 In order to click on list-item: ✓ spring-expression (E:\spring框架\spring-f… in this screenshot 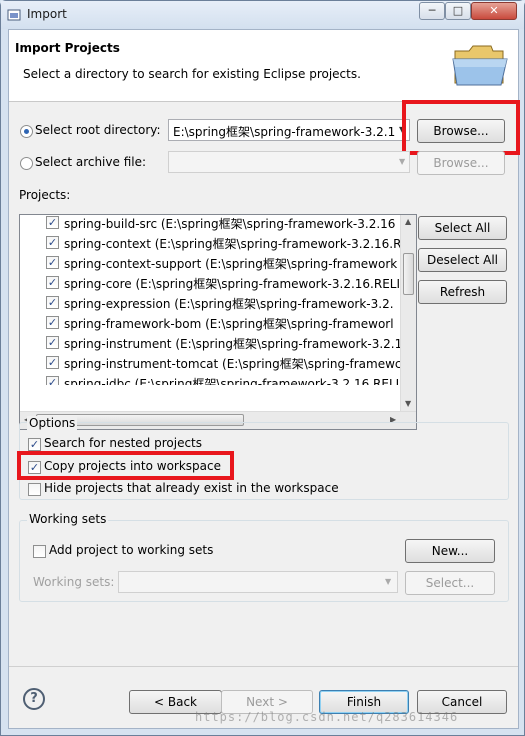, I will do `click(210, 303)`.